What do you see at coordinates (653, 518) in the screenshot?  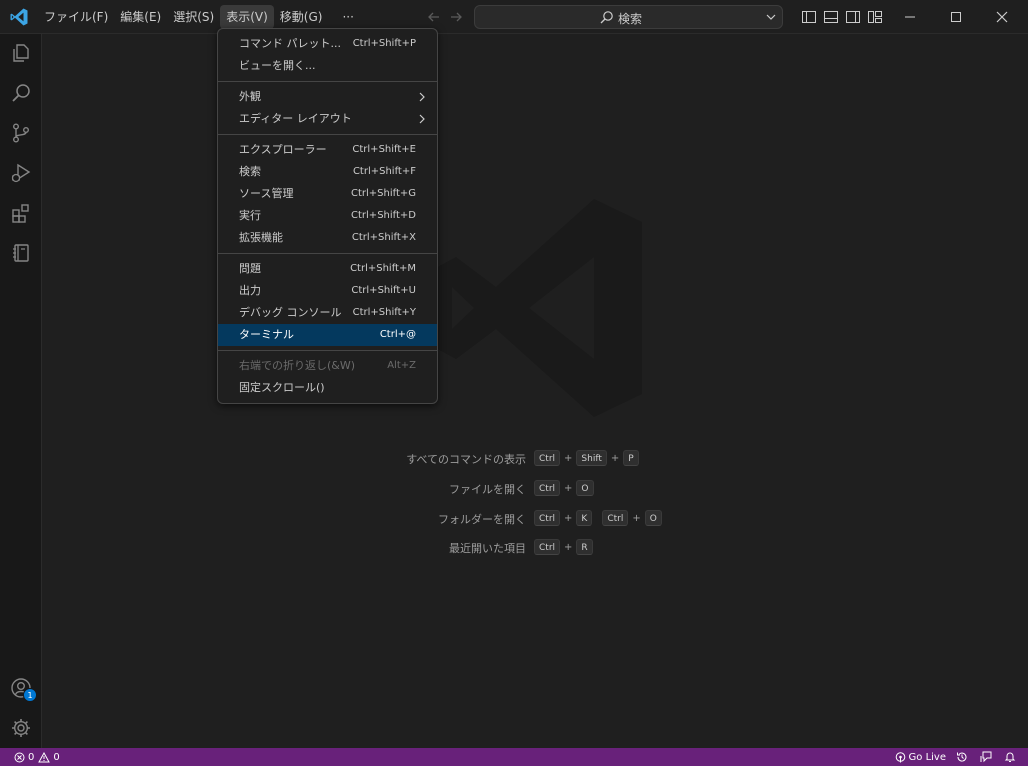 I see `keycap: O` at bounding box center [653, 518].